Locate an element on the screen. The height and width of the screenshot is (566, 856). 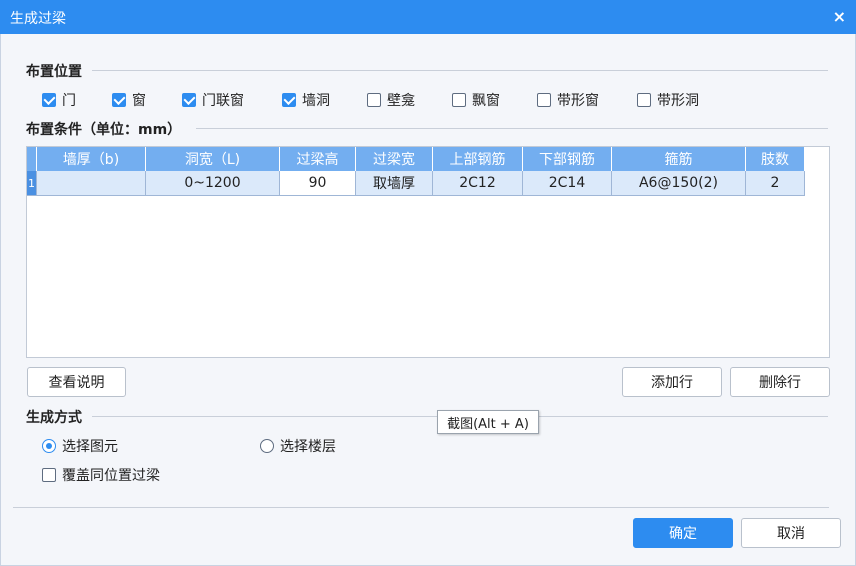
table-cell: 0~1200 is located at coordinates (212, 183).